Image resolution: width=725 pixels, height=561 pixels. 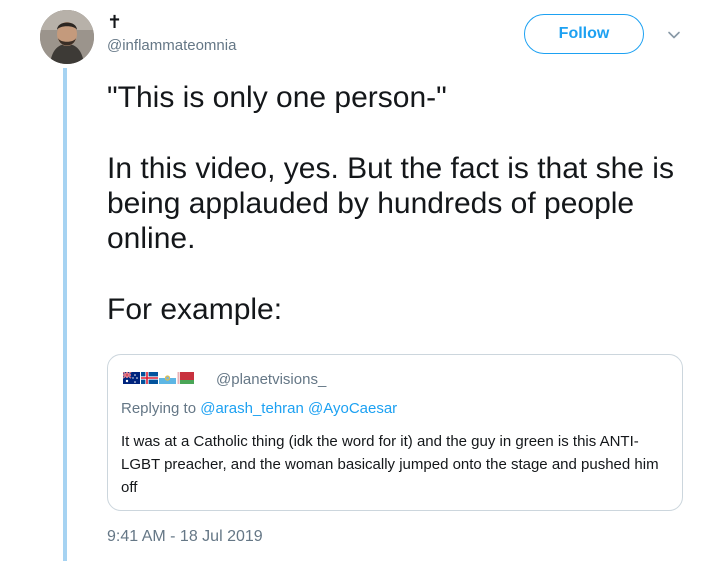 I want to click on tweet-paragraph: "This is only one person-", so click(x=277, y=97).